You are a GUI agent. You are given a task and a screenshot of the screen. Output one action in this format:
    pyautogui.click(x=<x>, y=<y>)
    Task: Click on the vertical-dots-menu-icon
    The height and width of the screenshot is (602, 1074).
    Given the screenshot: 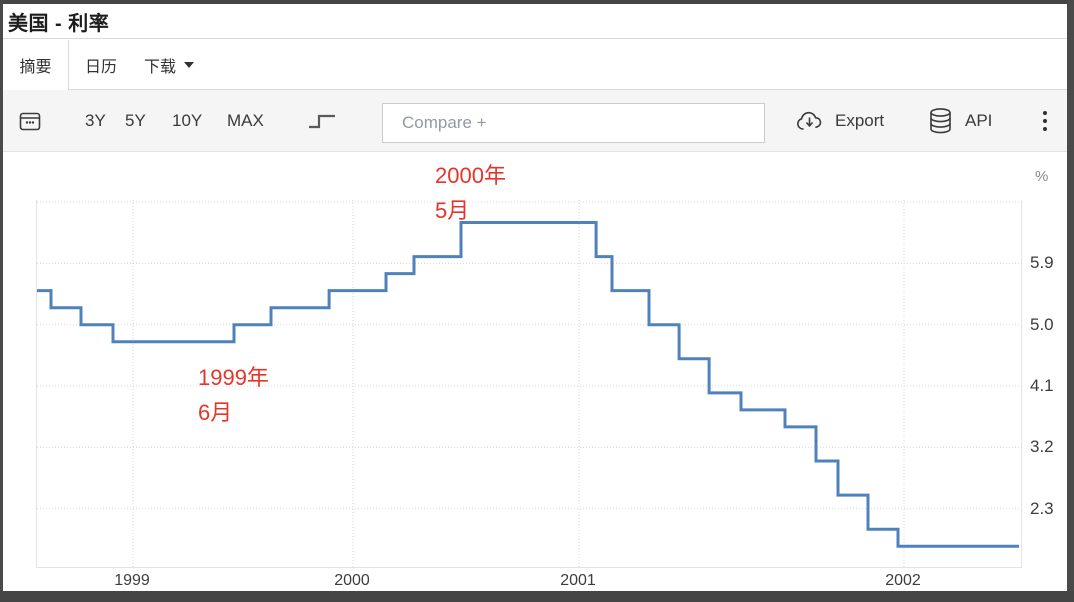 What is the action you would take?
    pyautogui.click(x=1045, y=121)
    